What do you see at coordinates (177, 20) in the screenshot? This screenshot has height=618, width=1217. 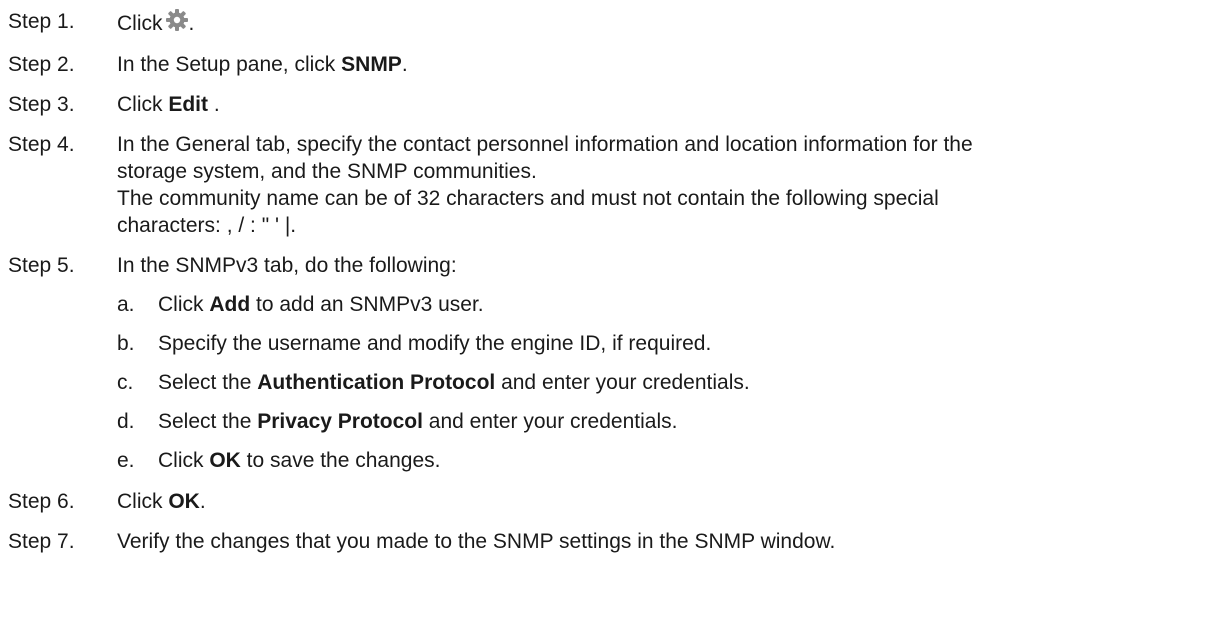 I see `gear-icon` at bounding box center [177, 20].